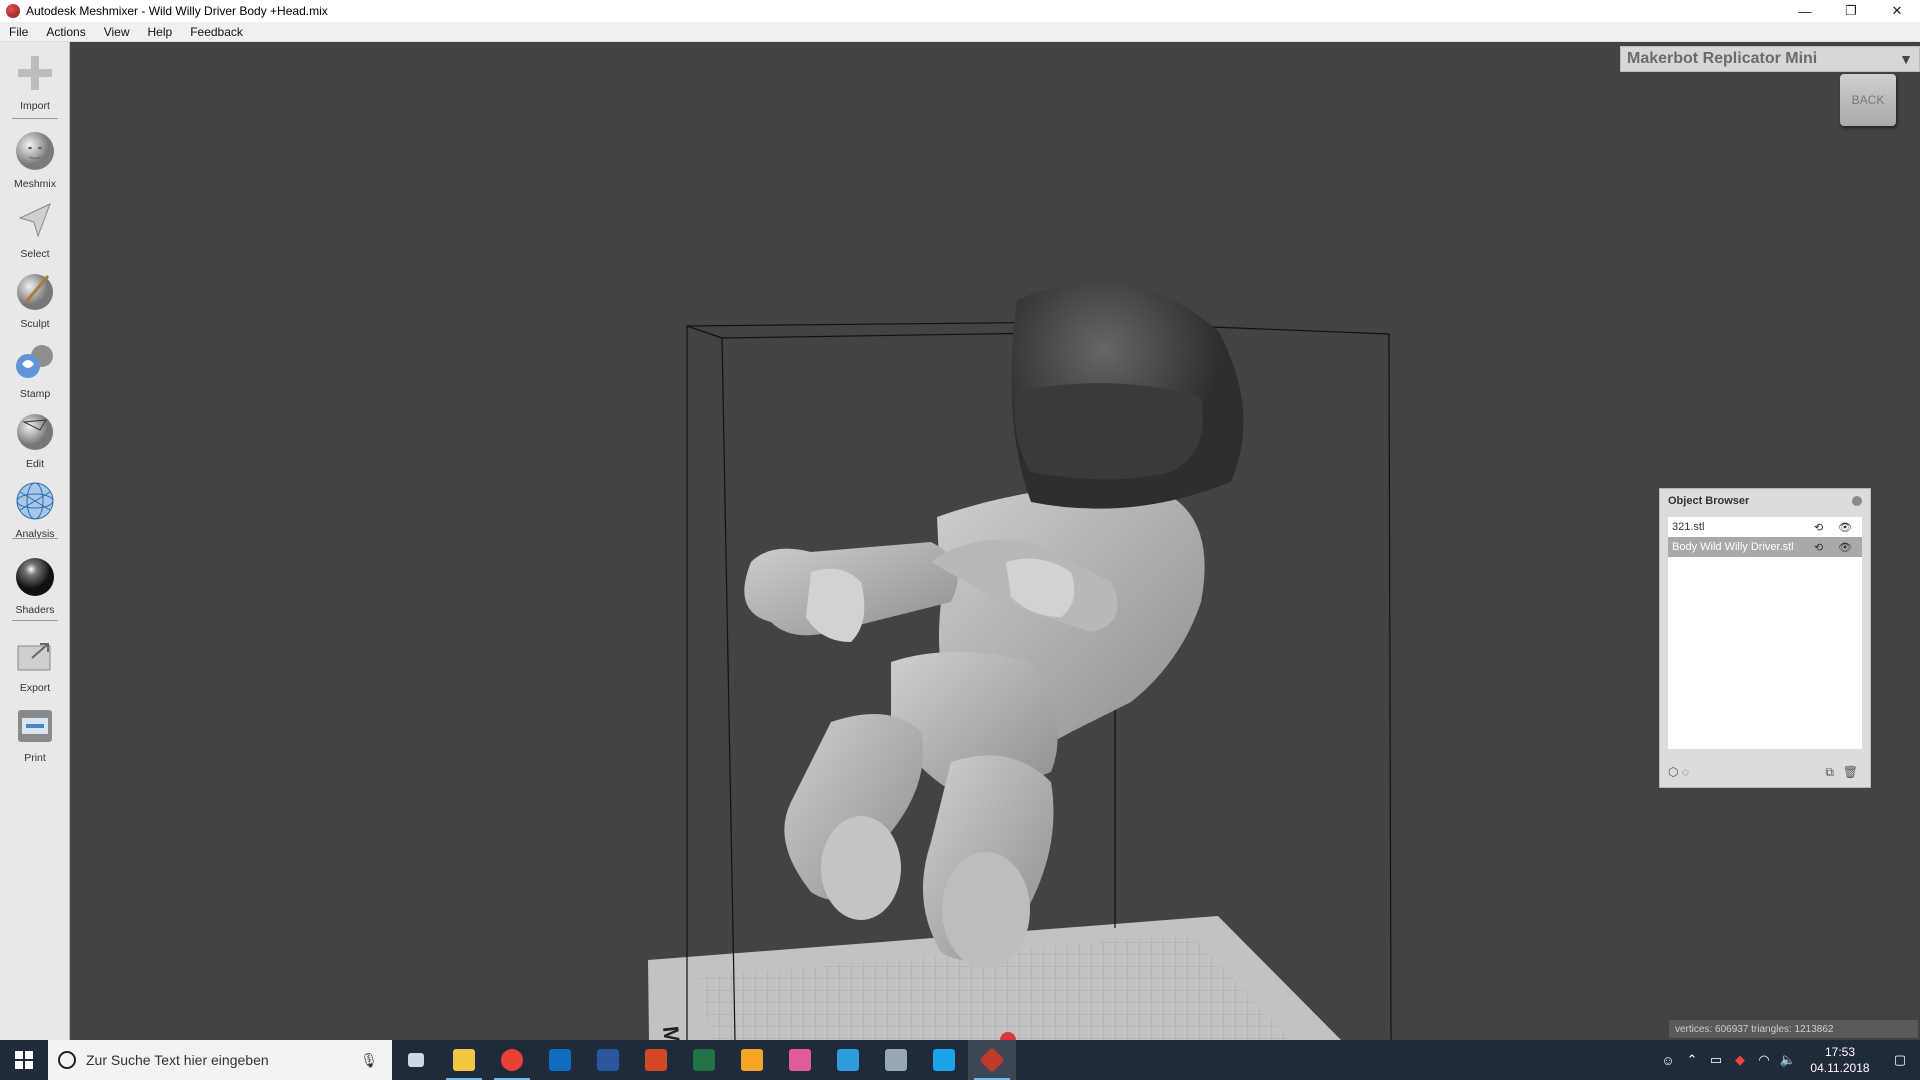  What do you see at coordinates (1765, 527) in the screenshot?
I see `list-item: 321.stl ⟲ 👁` at bounding box center [1765, 527].